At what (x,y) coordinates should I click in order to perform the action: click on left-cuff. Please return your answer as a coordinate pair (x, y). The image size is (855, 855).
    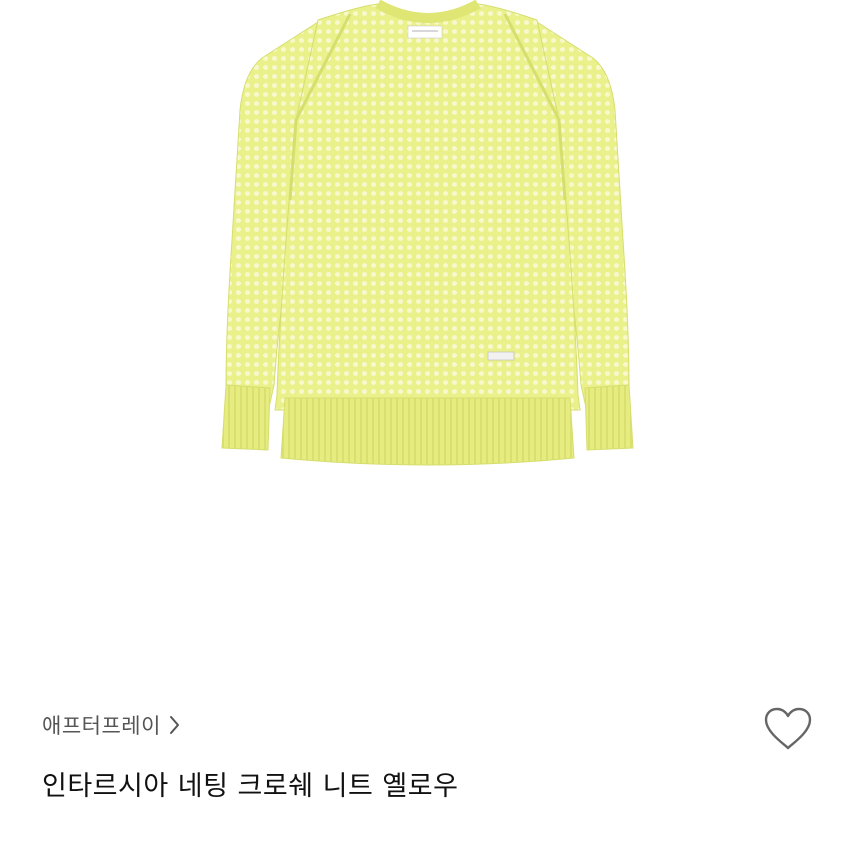
    Looking at the image, I should click on (246, 417).